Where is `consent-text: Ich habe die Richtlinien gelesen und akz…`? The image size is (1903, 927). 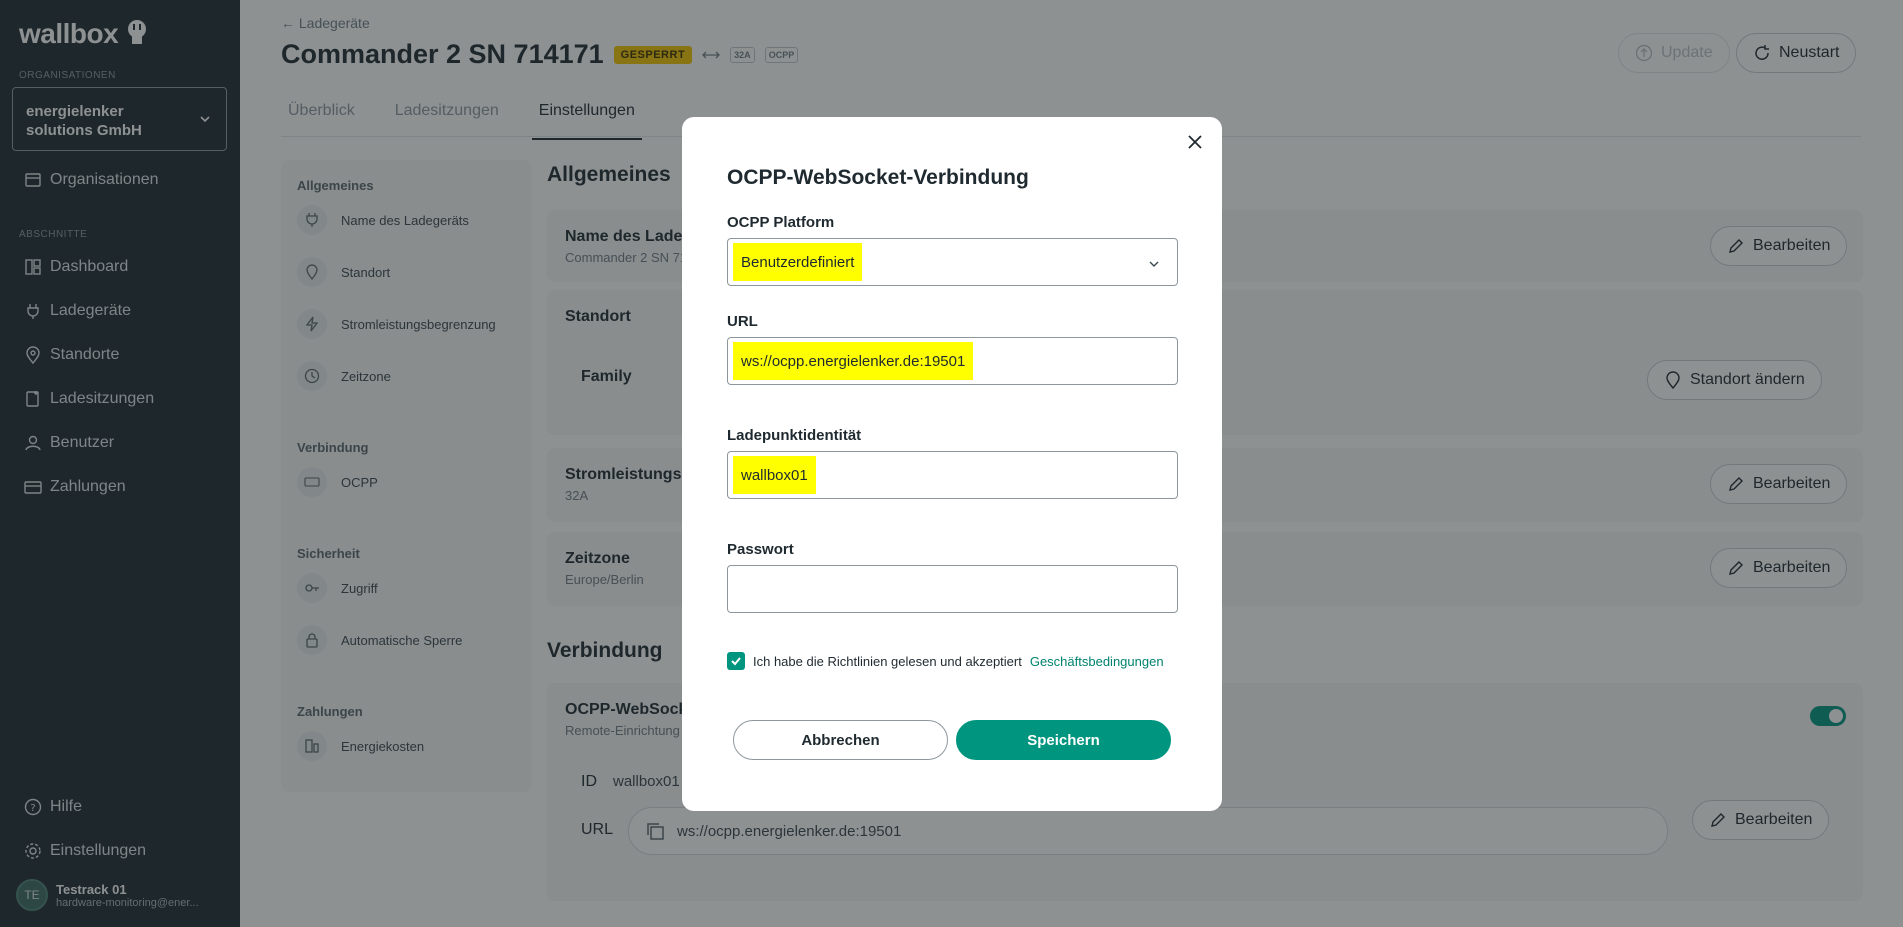
consent-text: Ich habe die Richtlinien gelesen und akz… is located at coordinates (887, 661).